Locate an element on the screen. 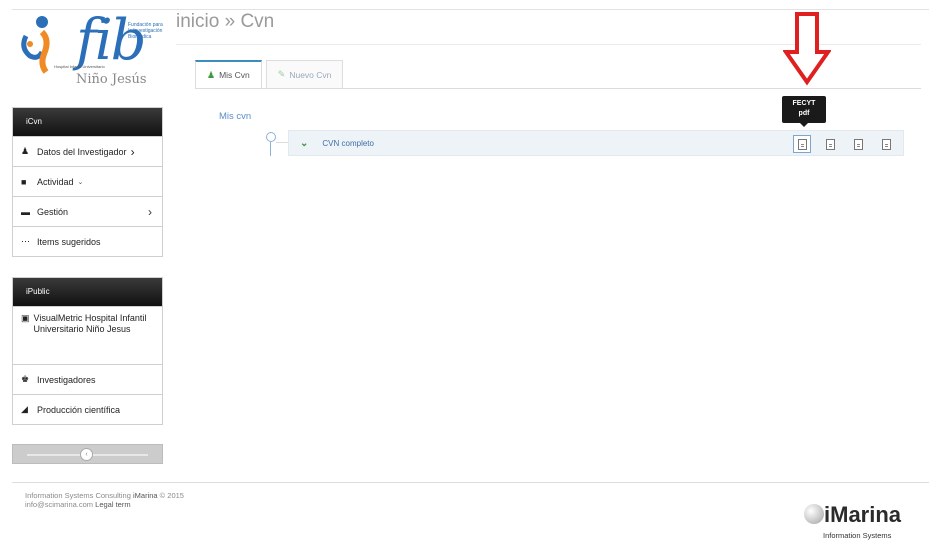 The image size is (929, 540). panel-title: iPublic is located at coordinates (87, 292).